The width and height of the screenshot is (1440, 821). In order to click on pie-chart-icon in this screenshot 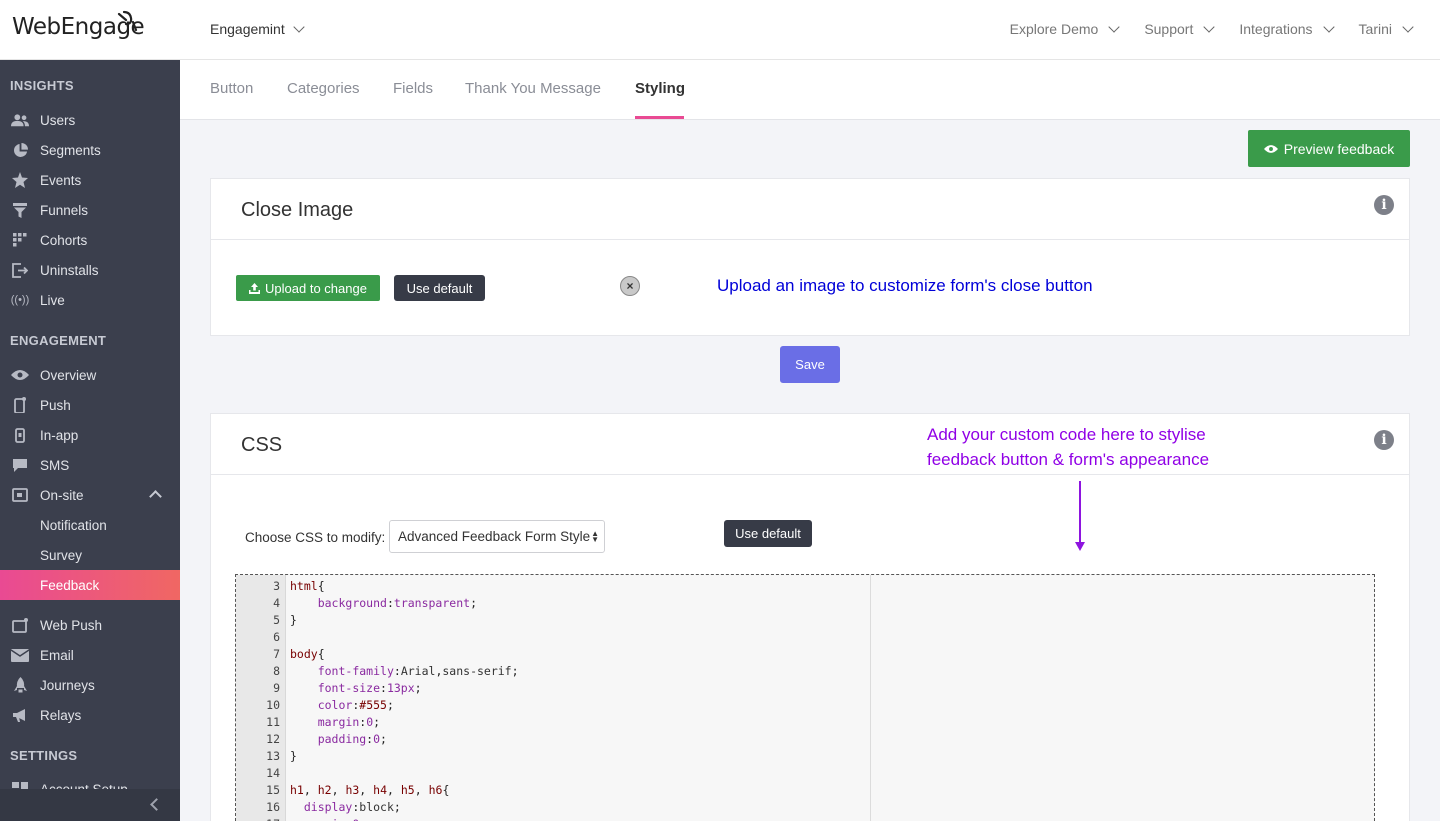, I will do `click(20, 150)`.